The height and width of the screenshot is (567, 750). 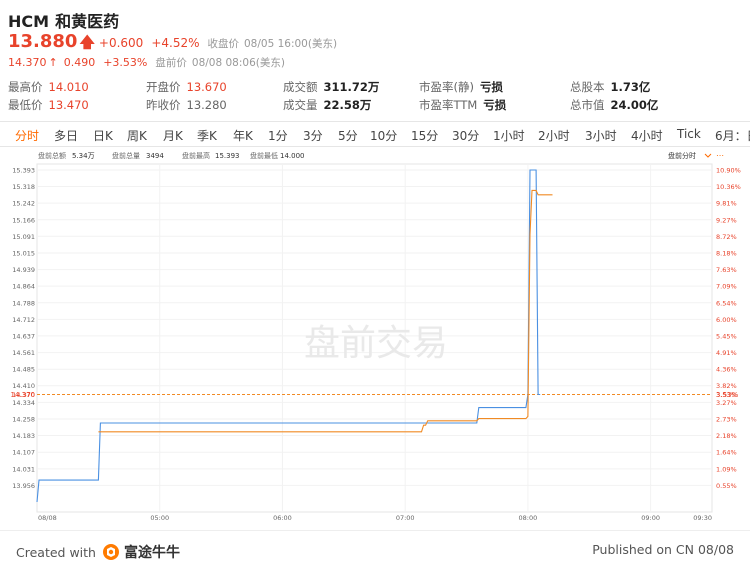 What do you see at coordinates (23, 287) in the screenshot?
I see `y-tick-left: 14.864` at bounding box center [23, 287].